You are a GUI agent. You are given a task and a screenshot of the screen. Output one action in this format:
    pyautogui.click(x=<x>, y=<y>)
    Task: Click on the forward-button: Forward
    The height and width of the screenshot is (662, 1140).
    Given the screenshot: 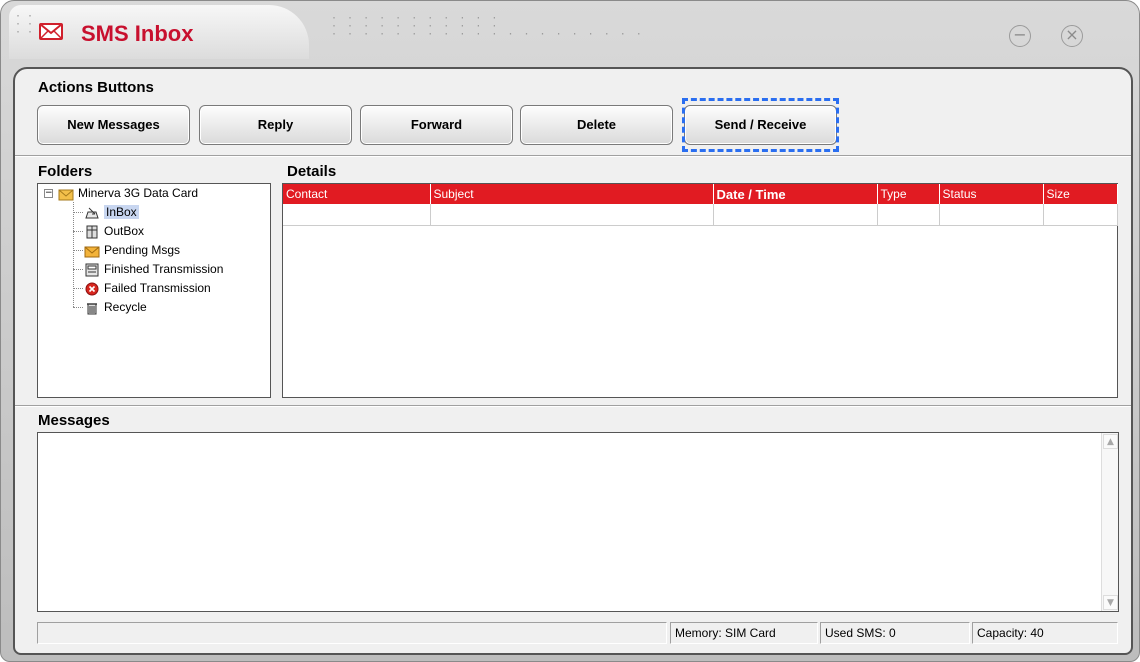 What is the action you would take?
    pyautogui.click(x=436, y=125)
    